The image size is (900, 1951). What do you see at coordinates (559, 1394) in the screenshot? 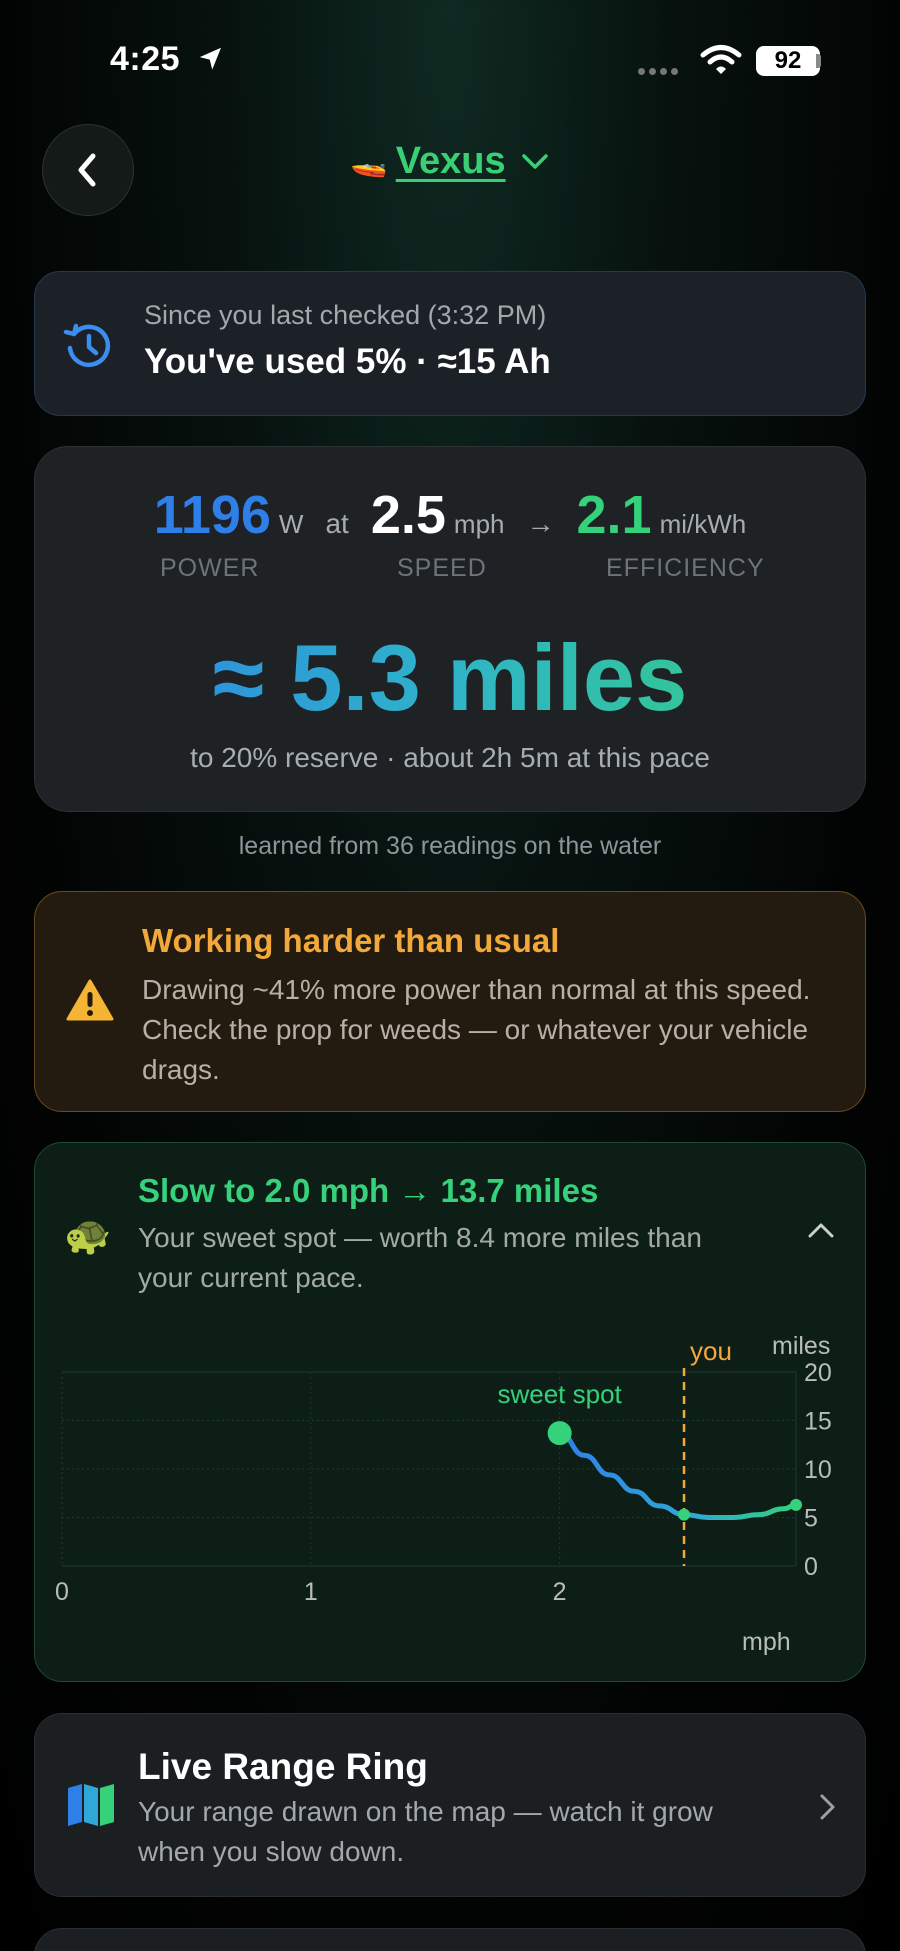
I see `sweet-spot-label: sweet spot` at bounding box center [559, 1394].